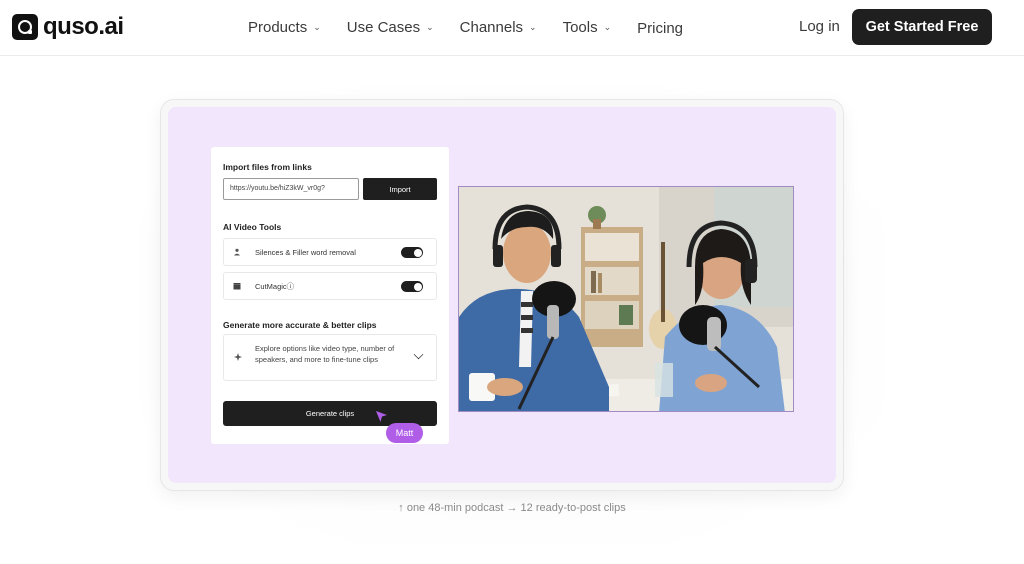  I want to click on nav-item-label: Pricing, so click(660, 28).